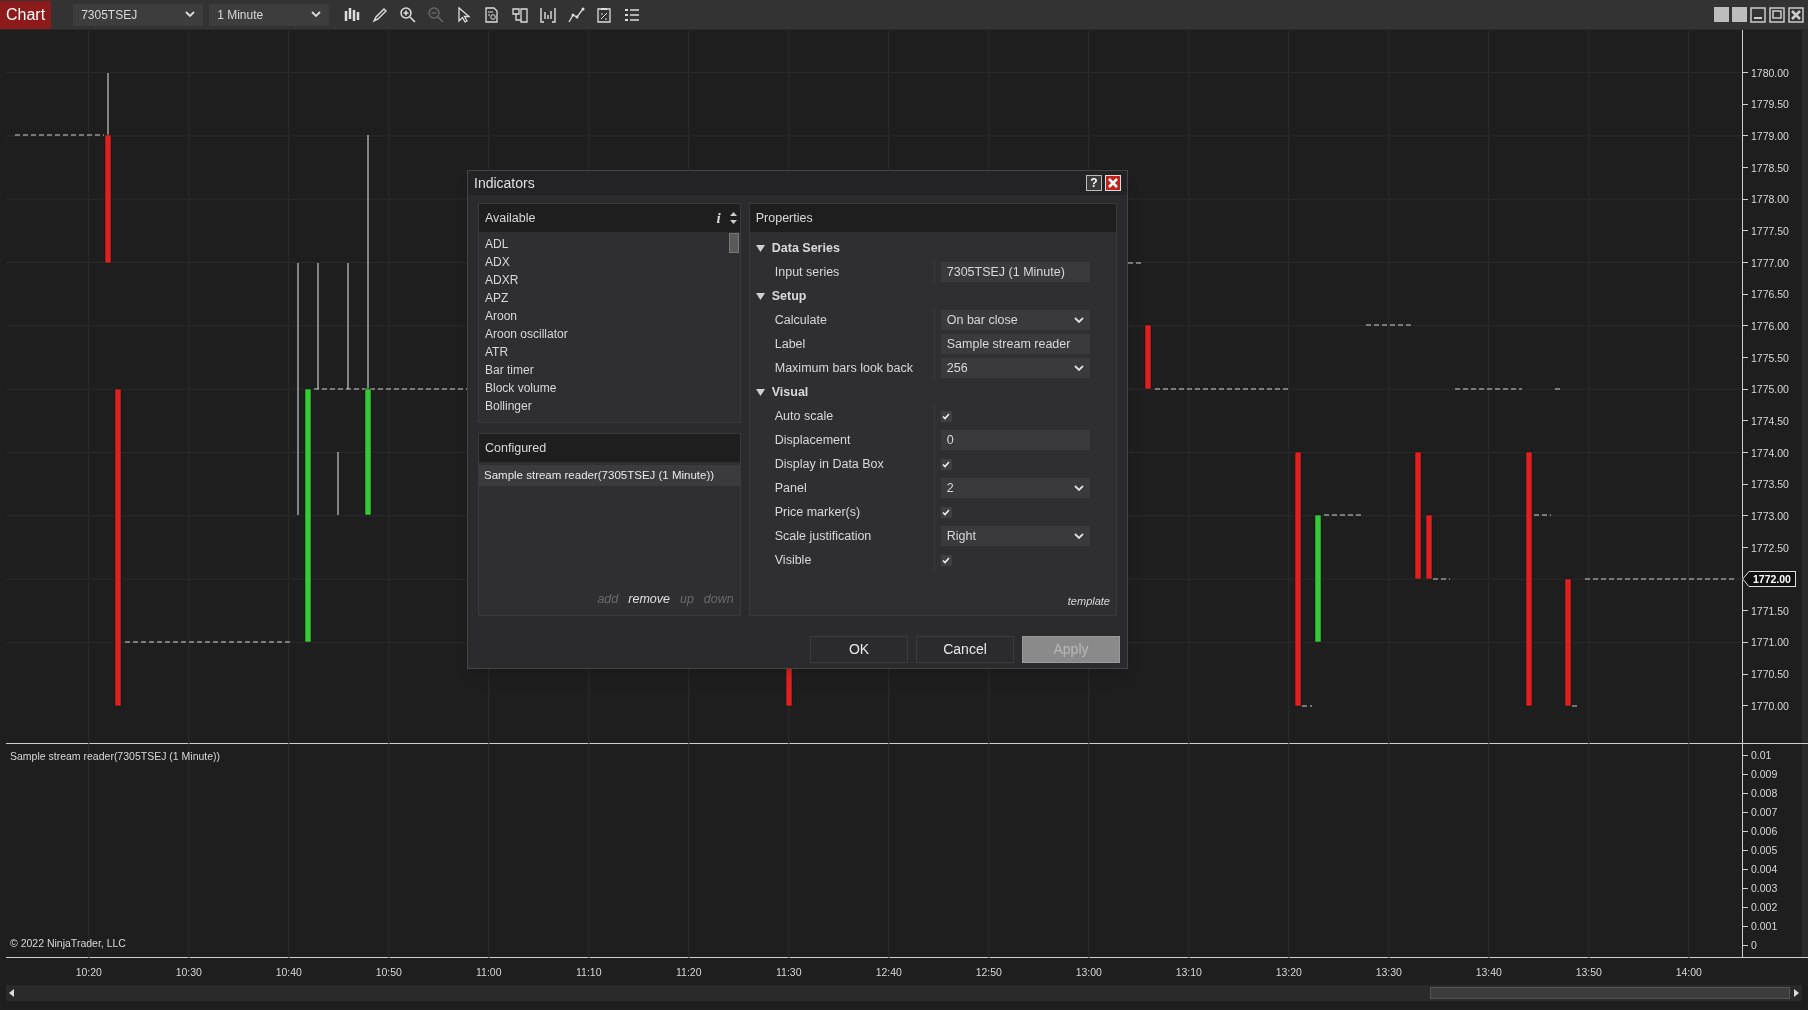  What do you see at coordinates (1770, 547) in the screenshot?
I see `axis-label: 1772.50` at bounding box center [1770, 547].